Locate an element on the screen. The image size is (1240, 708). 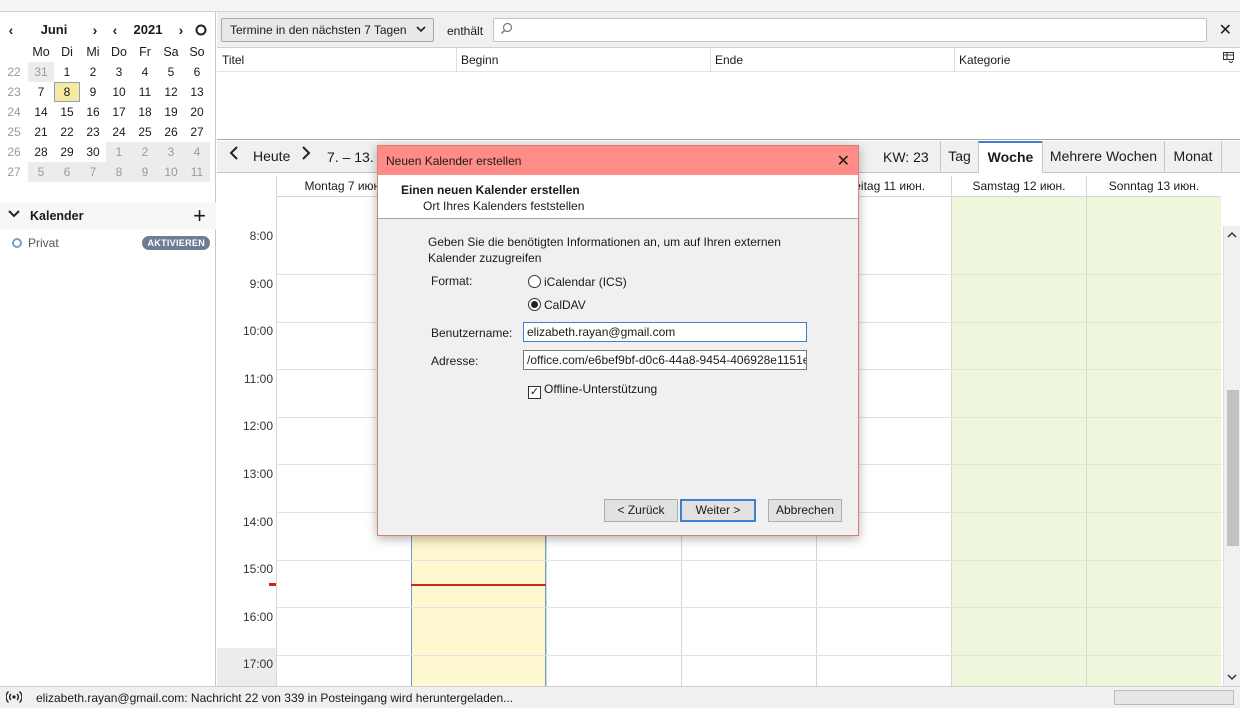
hour-label: 16:00 is located at coordinates (257, 616).